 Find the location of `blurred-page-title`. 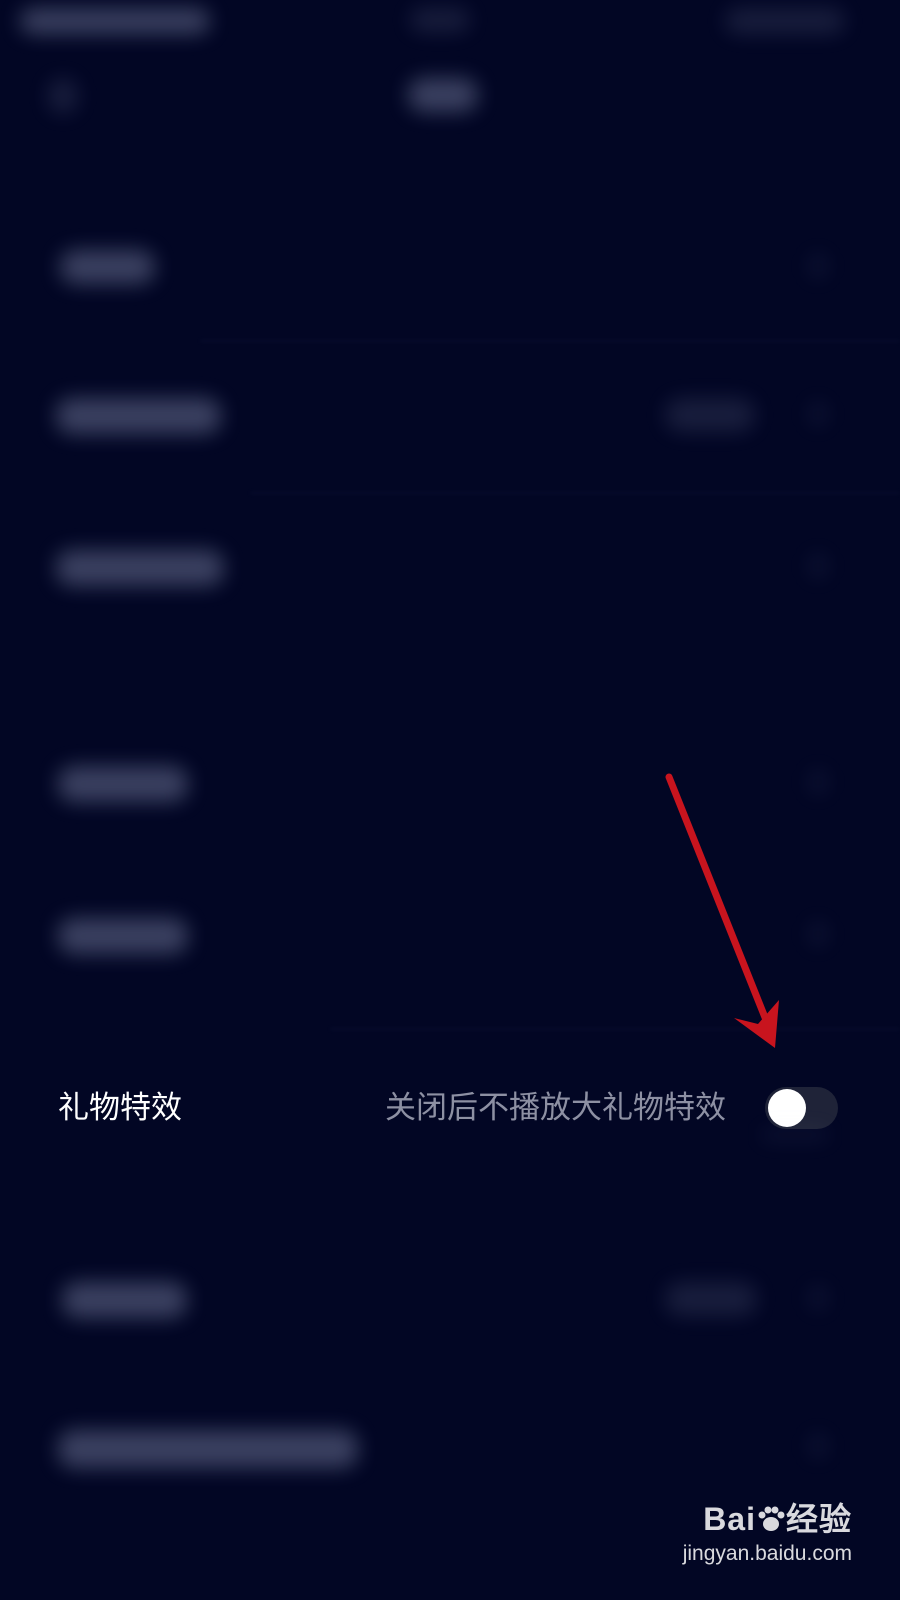

blurred-page-title is located at coordinates (443, 95).